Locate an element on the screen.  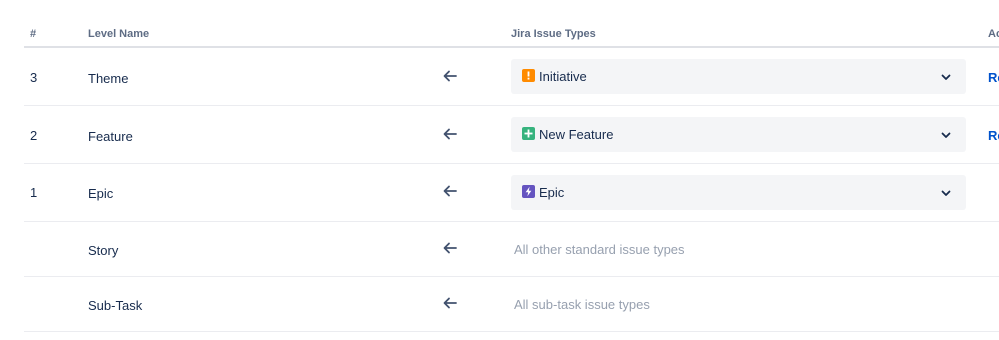
table-header: # Level Name Jira Issue Types Actions is located at coordinates (511, 35).